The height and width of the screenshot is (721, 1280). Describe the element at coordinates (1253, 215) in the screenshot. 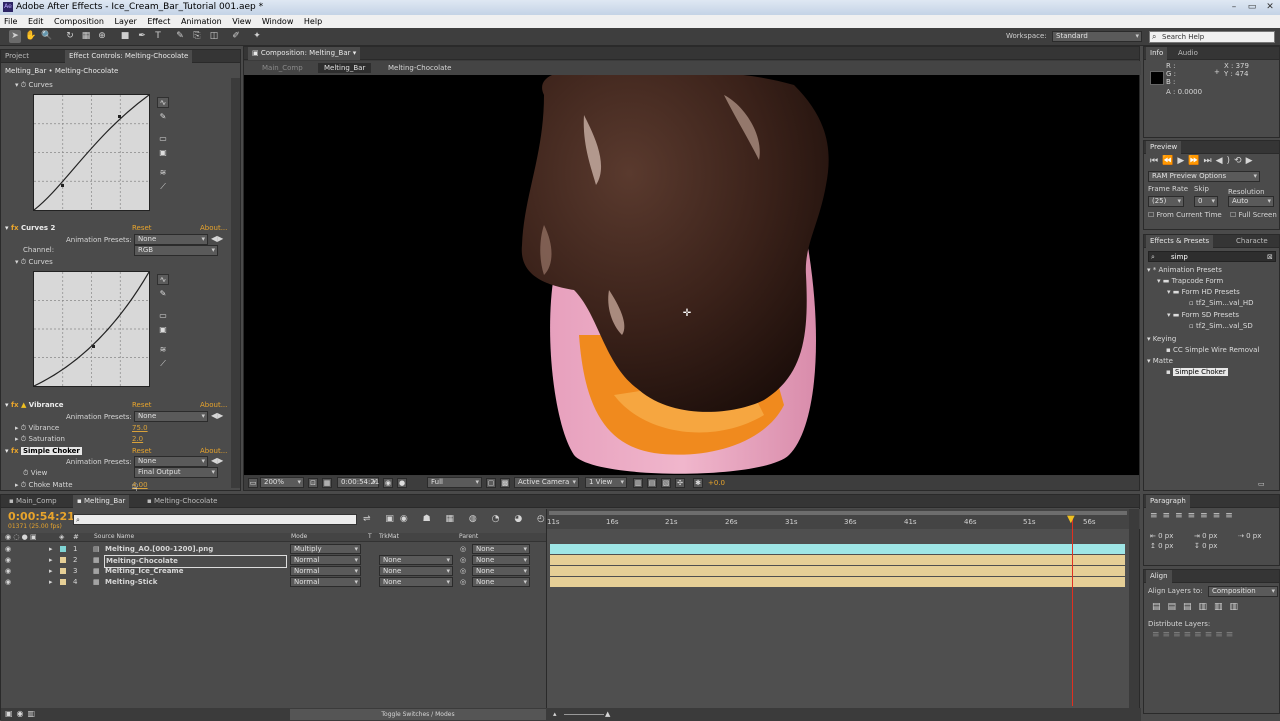

I see `full-screen-checkbox: ☐ Full Screen` at that location.